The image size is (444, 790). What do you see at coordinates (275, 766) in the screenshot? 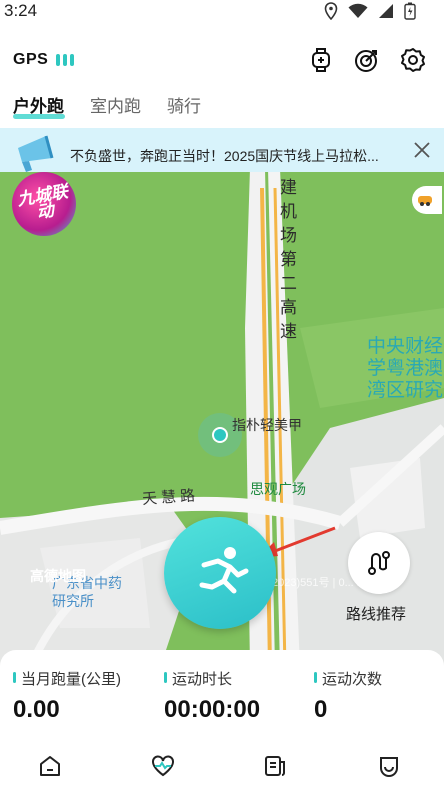
I see `document-icon` at bounding box center [275, 766].